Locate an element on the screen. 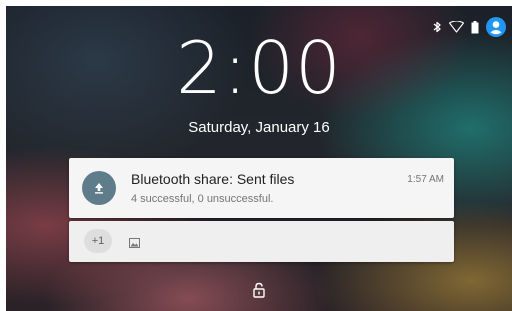 This screenshot has height=311, width=512. image-icon is located at coordinates (134, 244).